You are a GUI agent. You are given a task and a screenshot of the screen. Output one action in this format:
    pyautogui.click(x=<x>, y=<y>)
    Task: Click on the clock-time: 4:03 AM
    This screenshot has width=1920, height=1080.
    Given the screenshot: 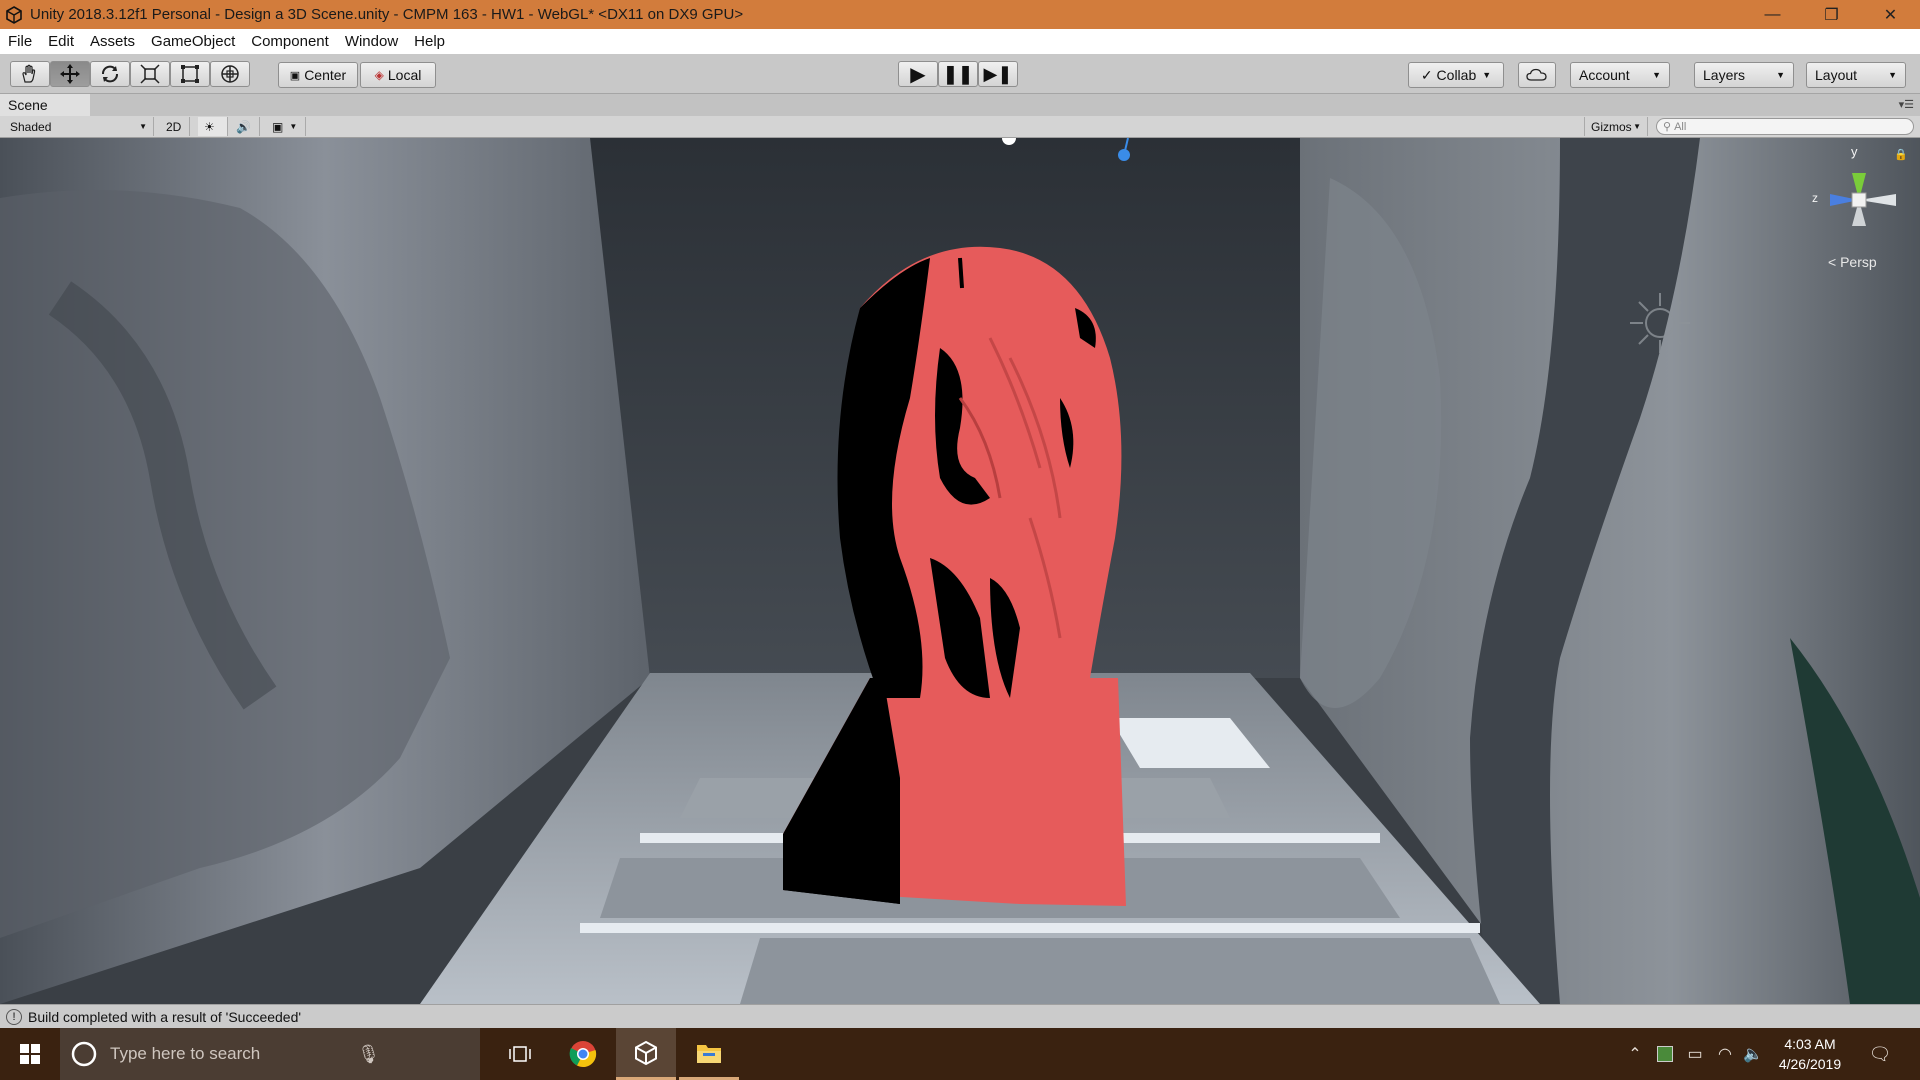 What is the action you would take?
    pyautogui.click(x=1810, y=1044)
    